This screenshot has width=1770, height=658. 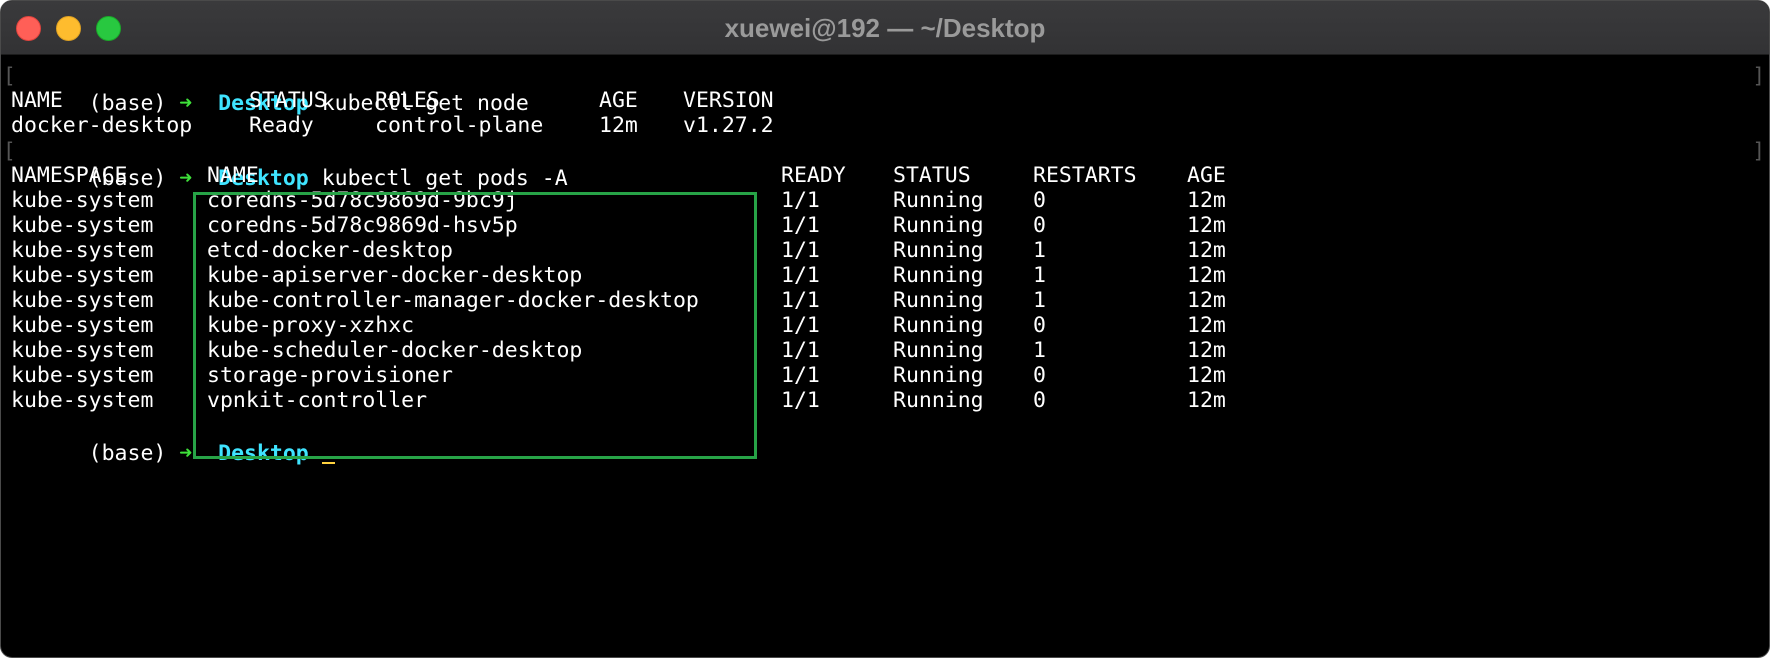 I want to click on column-header: VERSION, so click(x=728, y=100).